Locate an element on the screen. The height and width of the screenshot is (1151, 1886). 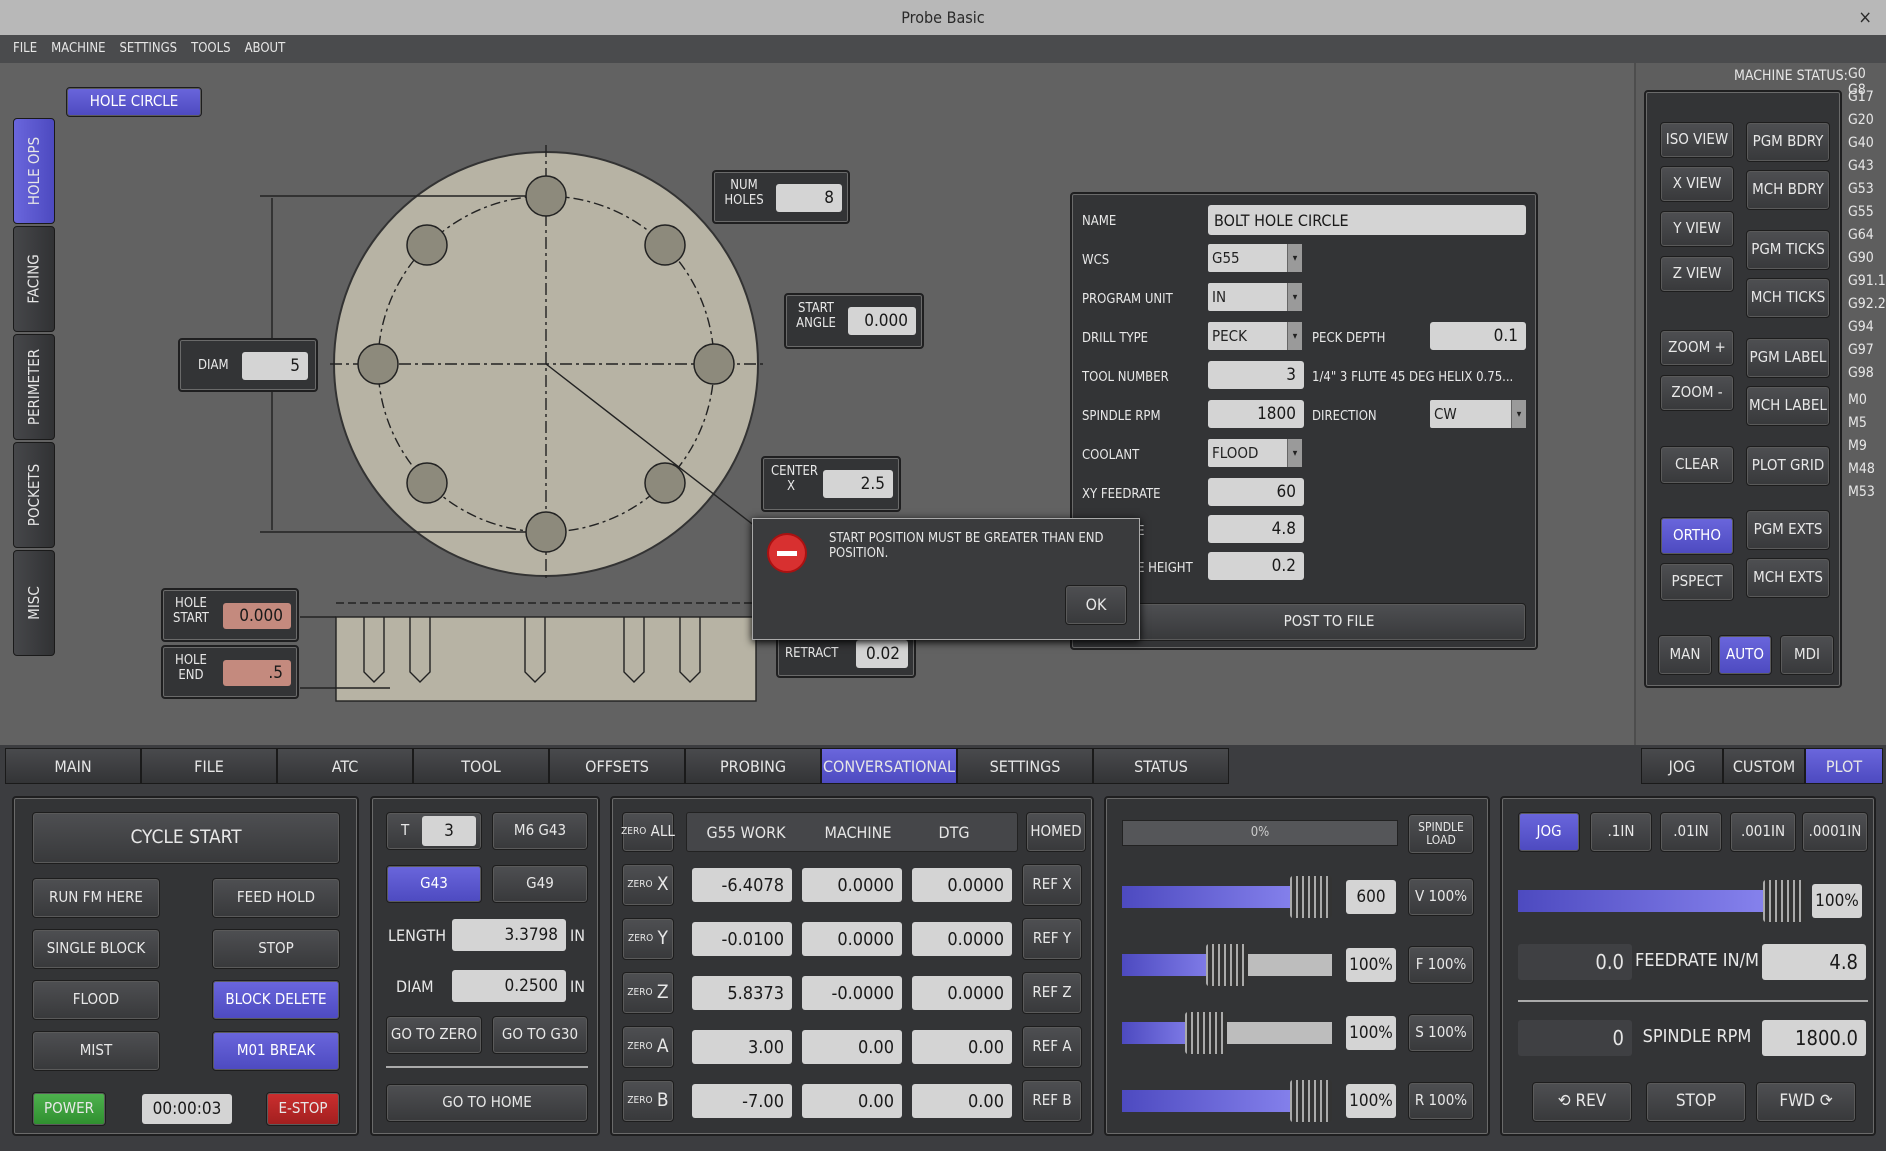
v-100-button: V 100% is located at coordinates (1441, 897).